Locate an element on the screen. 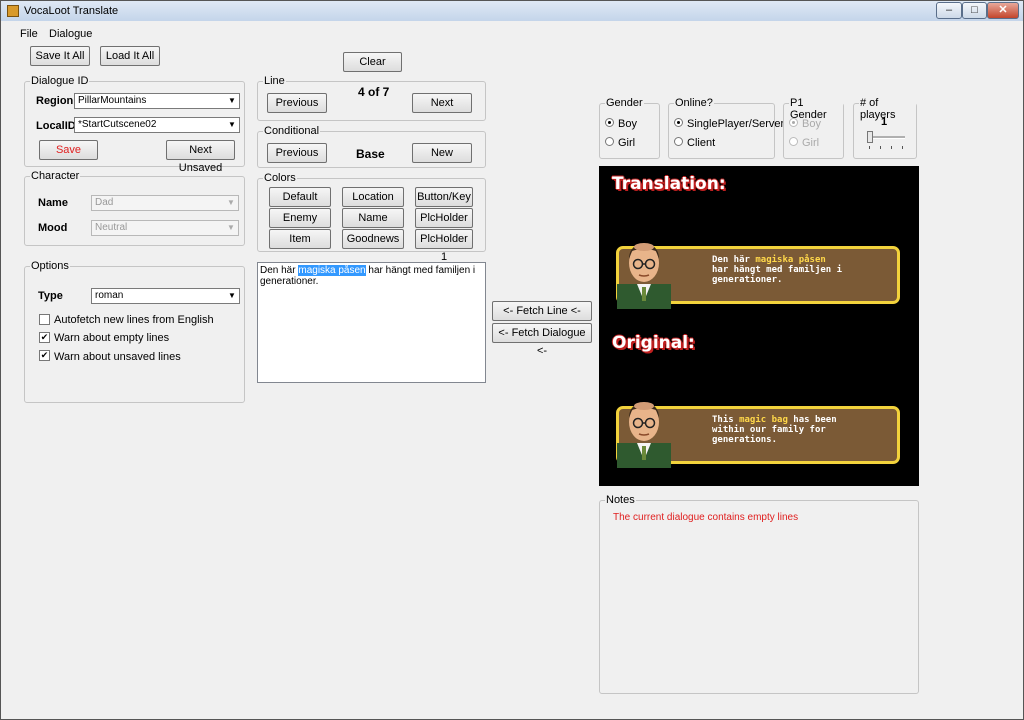 Image resolution: width=1024 pixels, height=720 pixels. gender-girl-radio is located at coordinates (609, 141).